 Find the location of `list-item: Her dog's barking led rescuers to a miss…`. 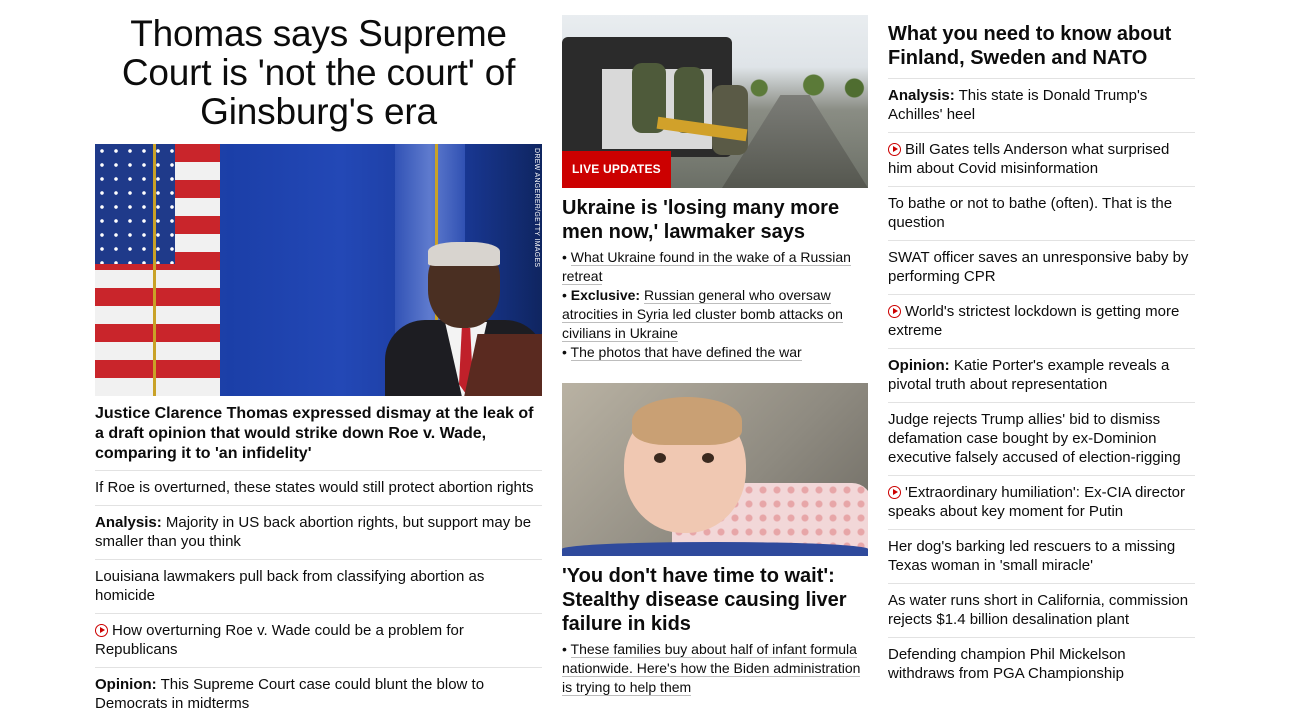

list-item: Her dog's barking led rescuers to a miss… is located at coordinates (1041, 556).